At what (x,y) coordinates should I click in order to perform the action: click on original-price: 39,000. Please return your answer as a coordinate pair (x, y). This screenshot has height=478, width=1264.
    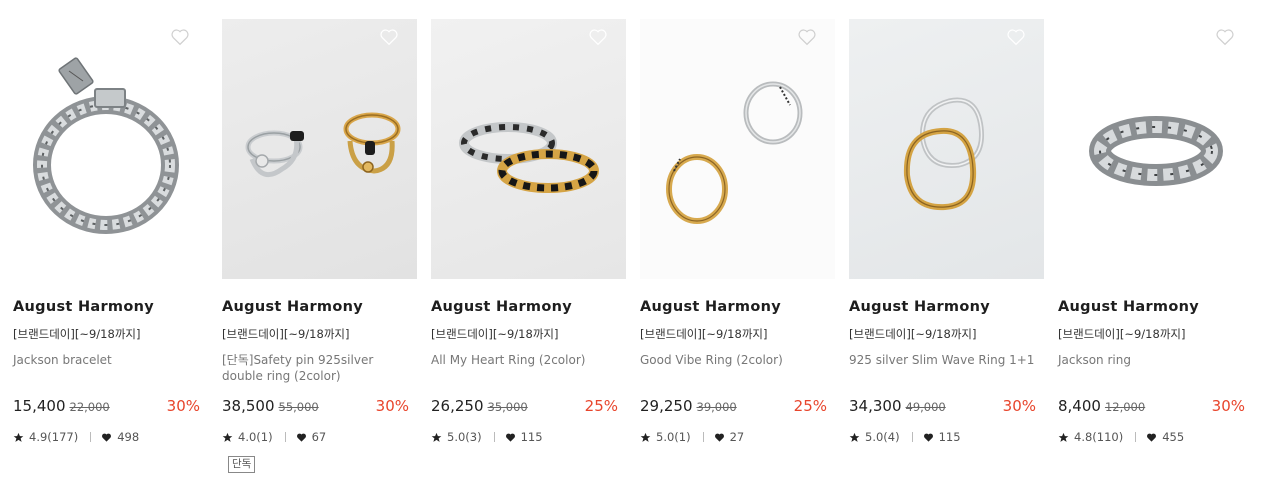
    Looking at the image, I should click on (716, 407).